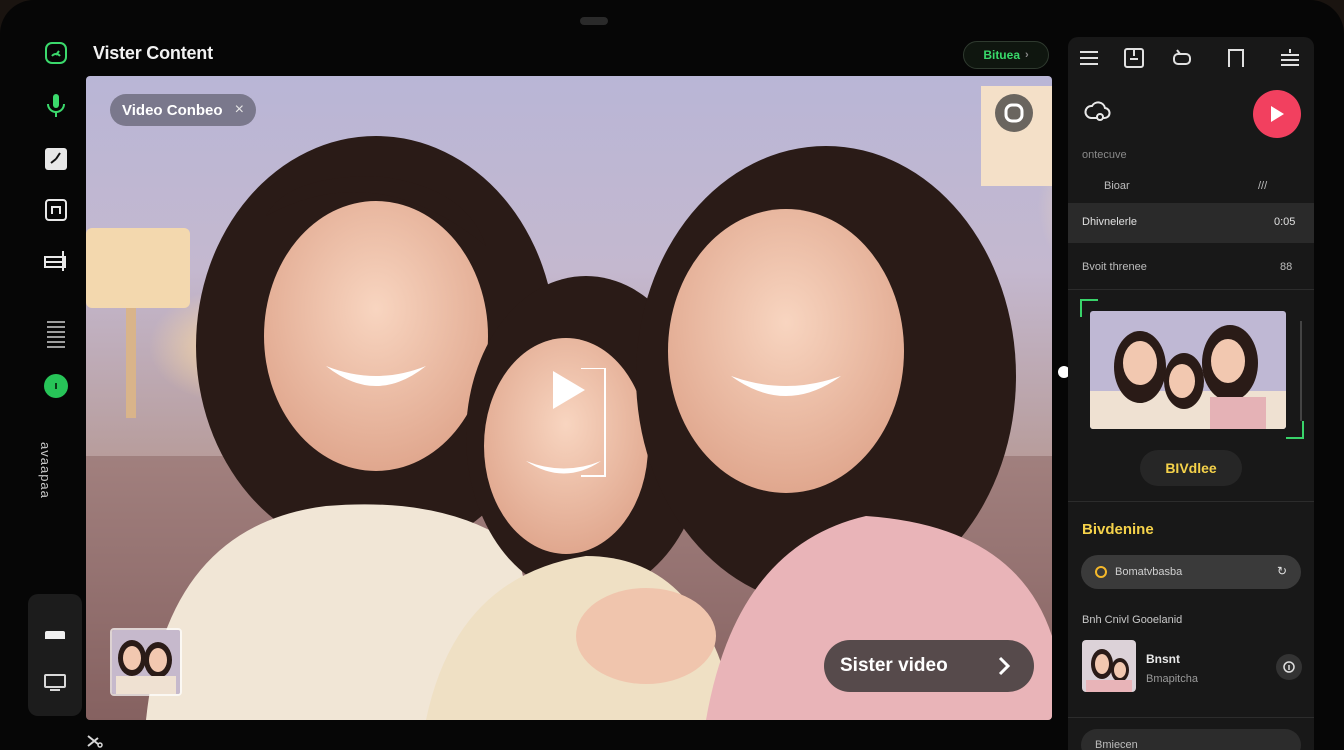 This screenshot has height=750, width=1344. What do you see at coordinates (1191, 468) in the screenshot?
I see `preview-action-button: BIVdlee` at bounding box center [1191, 468].